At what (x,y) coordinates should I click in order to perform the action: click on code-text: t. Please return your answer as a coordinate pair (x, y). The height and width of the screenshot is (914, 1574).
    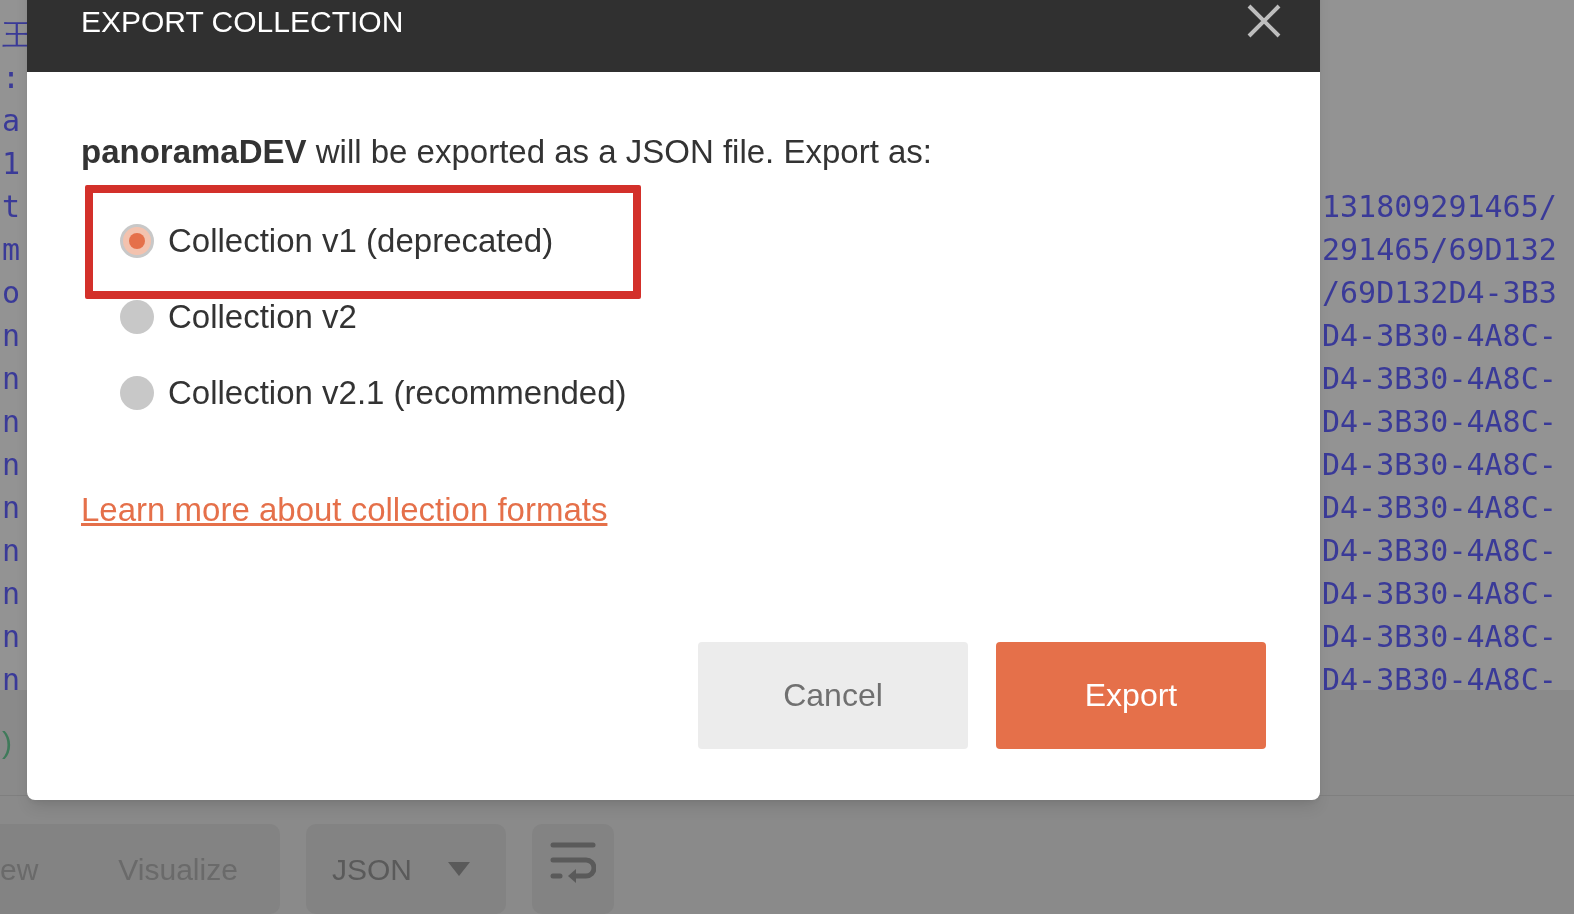
    Looking at the image, I should click on (11, 207).